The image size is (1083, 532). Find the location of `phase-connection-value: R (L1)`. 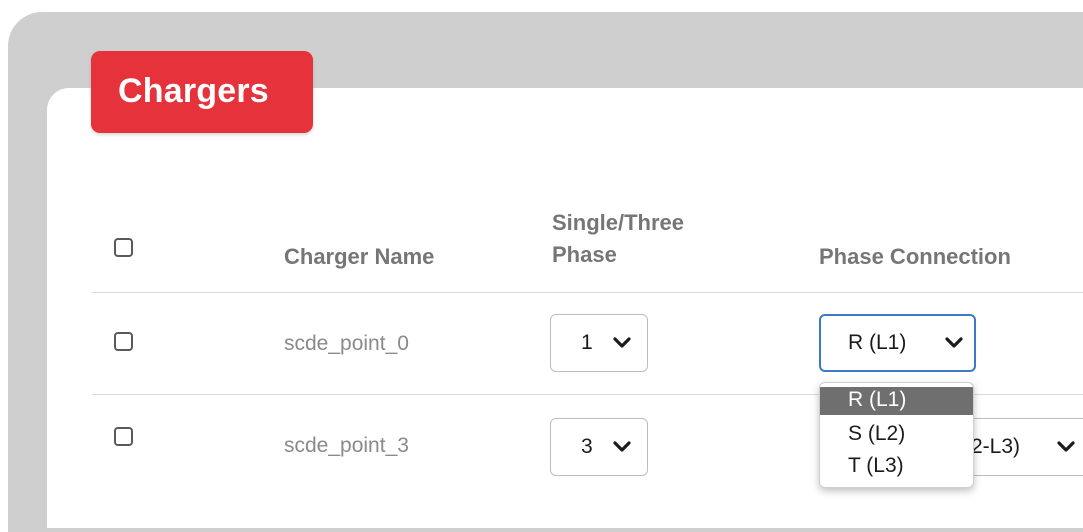

phase-connection-value: R (L1) is located at coordinates (877, 342).